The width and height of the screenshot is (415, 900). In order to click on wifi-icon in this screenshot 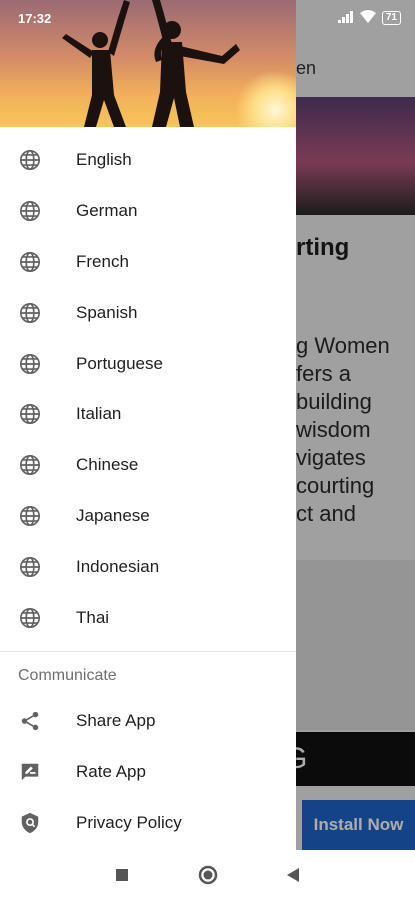, I will do `click(367, 18)`.